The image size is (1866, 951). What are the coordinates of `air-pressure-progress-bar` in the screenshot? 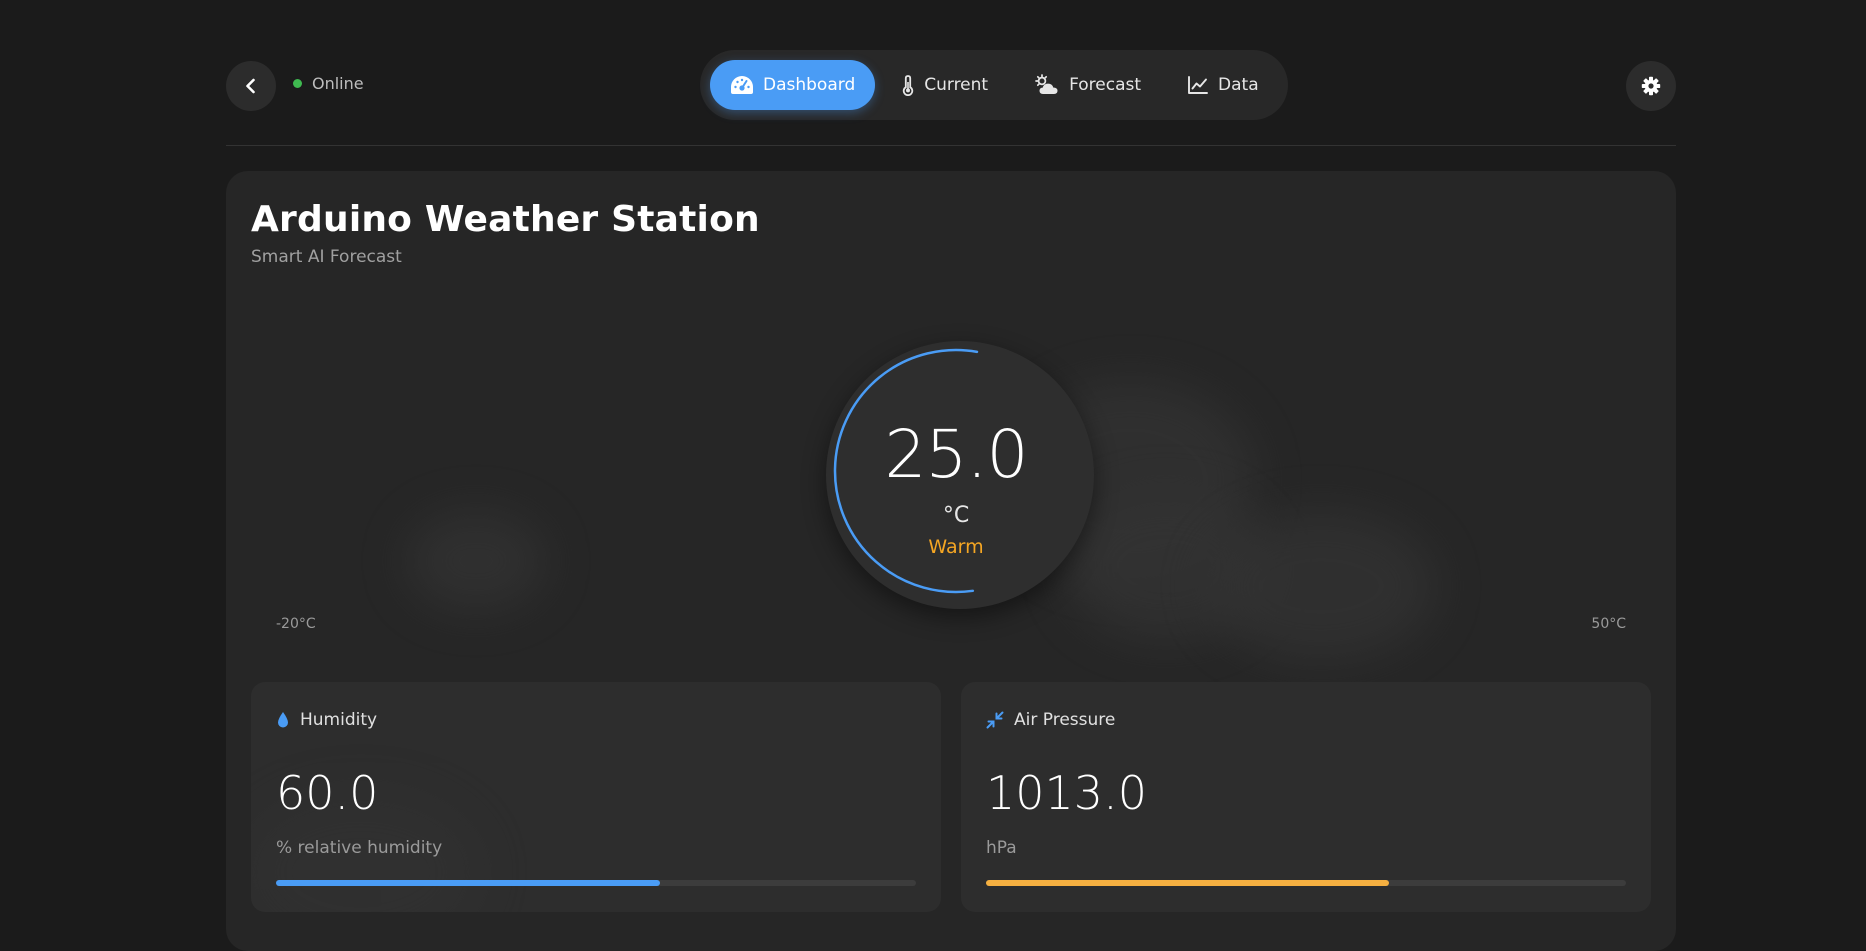 It's located at (1306, 883).